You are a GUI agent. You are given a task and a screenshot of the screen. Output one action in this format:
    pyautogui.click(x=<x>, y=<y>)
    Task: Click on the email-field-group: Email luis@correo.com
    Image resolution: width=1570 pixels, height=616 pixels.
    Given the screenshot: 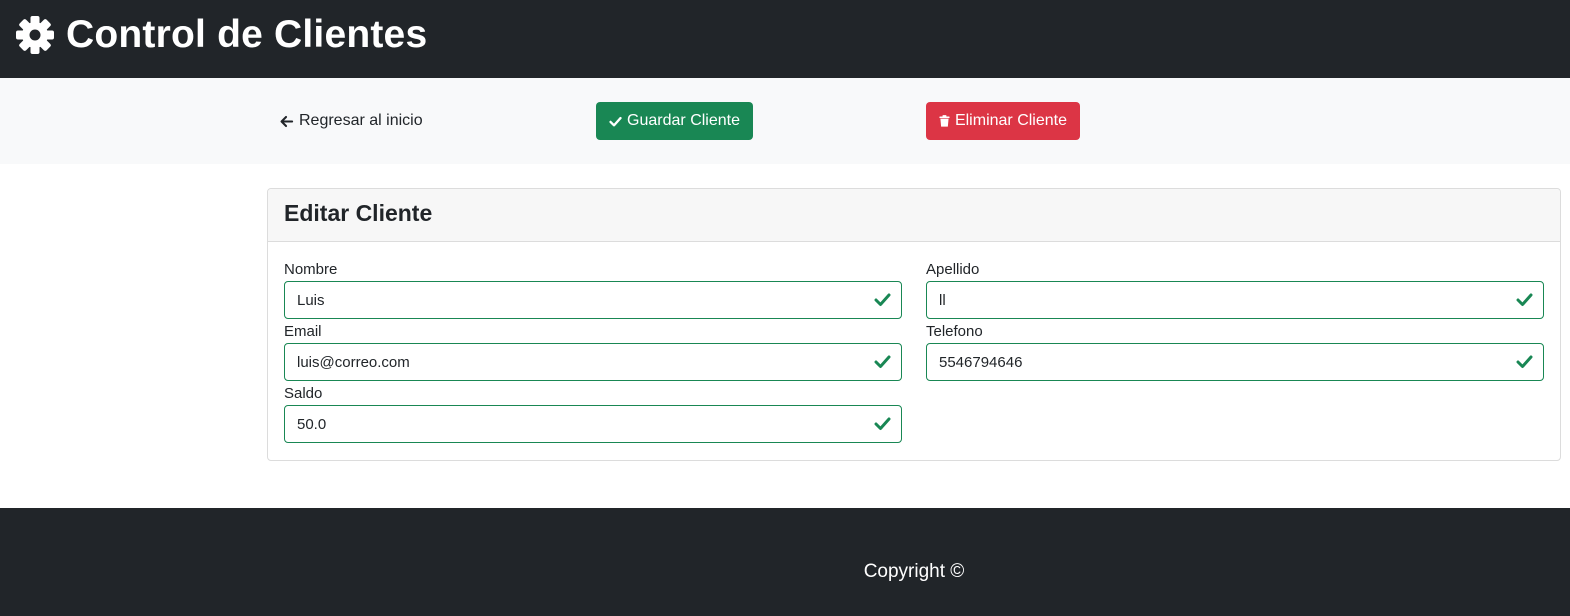 What is the action you would take?
    pyautogui.click(x=593, y=352)
    